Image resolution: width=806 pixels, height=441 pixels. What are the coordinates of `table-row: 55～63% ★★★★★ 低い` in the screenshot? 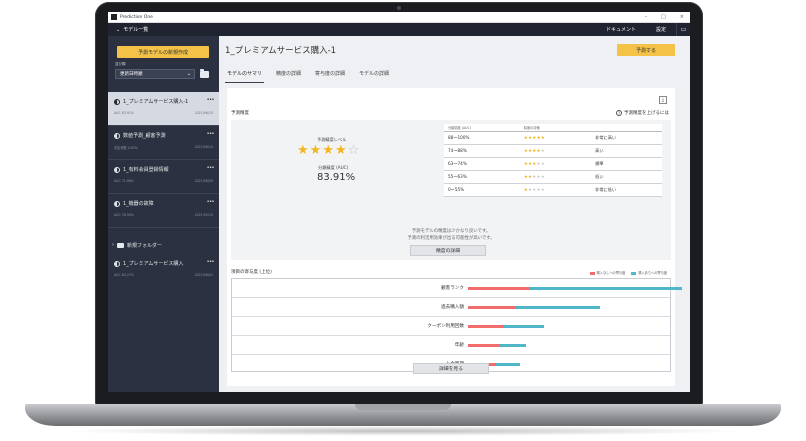 It's located at (553, 177).